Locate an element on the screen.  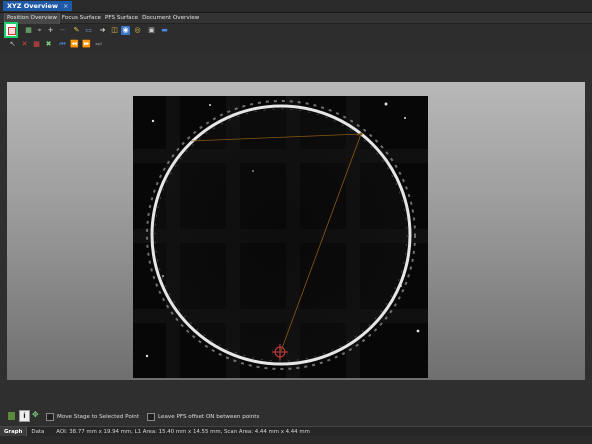
toolbar-primary: ▦ ⌖ + − ✎ ▭ ➜ ◫ ◉ ◎ ▣ ▬ is located at coordinates (296, 31).